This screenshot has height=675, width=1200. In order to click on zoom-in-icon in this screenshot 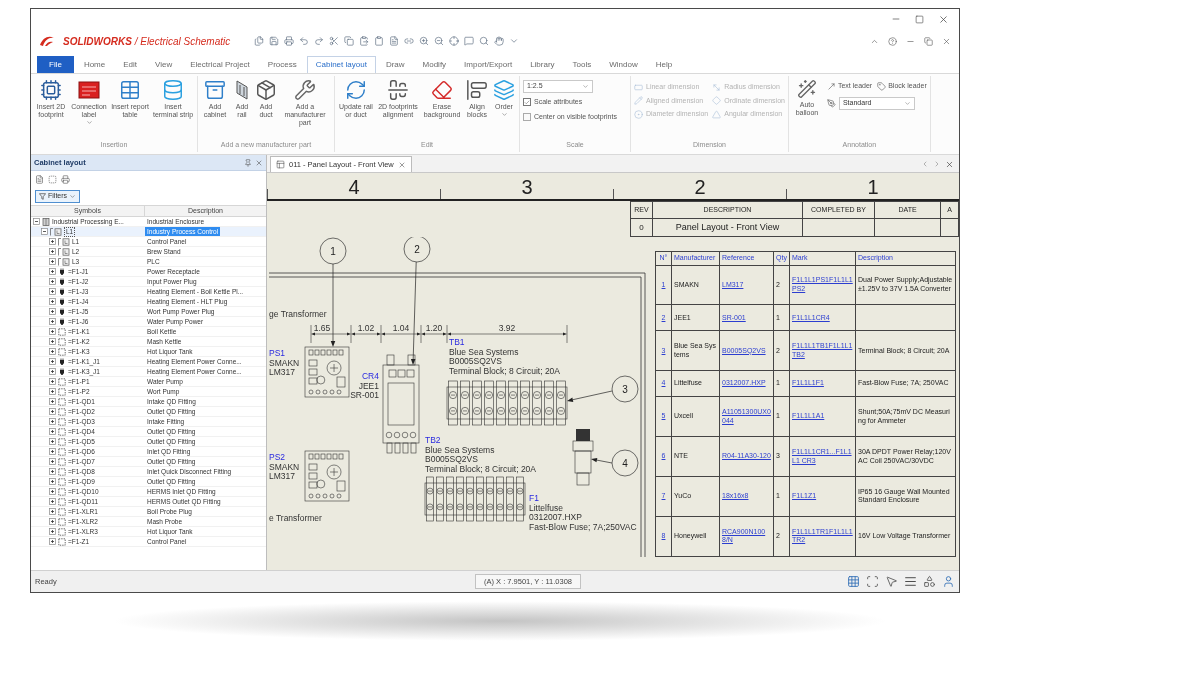, I will do `click(424, 41)`.